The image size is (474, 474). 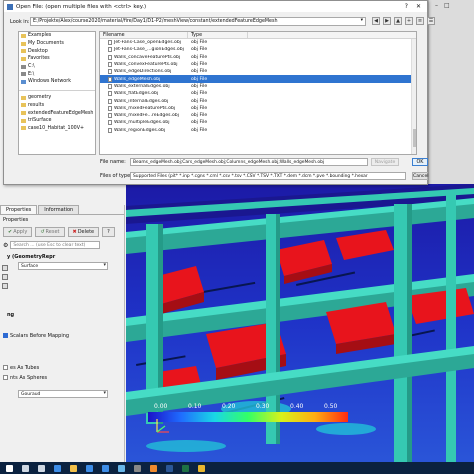 I want to click on edit-icon, so click(x=5, y=277).